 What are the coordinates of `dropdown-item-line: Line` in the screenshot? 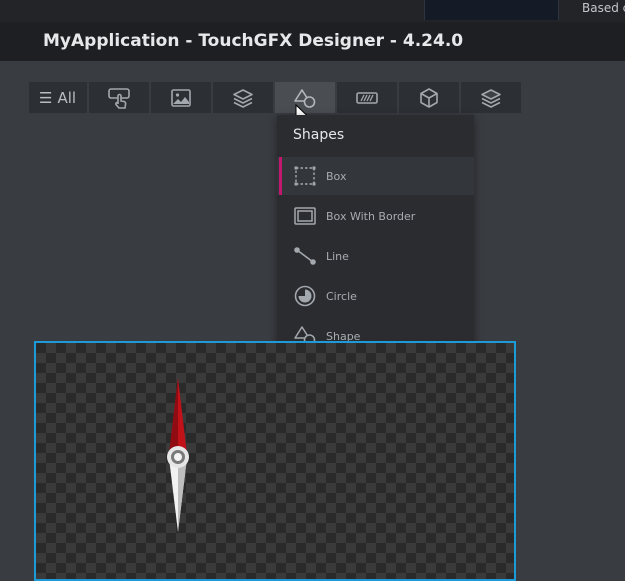 It's located at (375, 256).